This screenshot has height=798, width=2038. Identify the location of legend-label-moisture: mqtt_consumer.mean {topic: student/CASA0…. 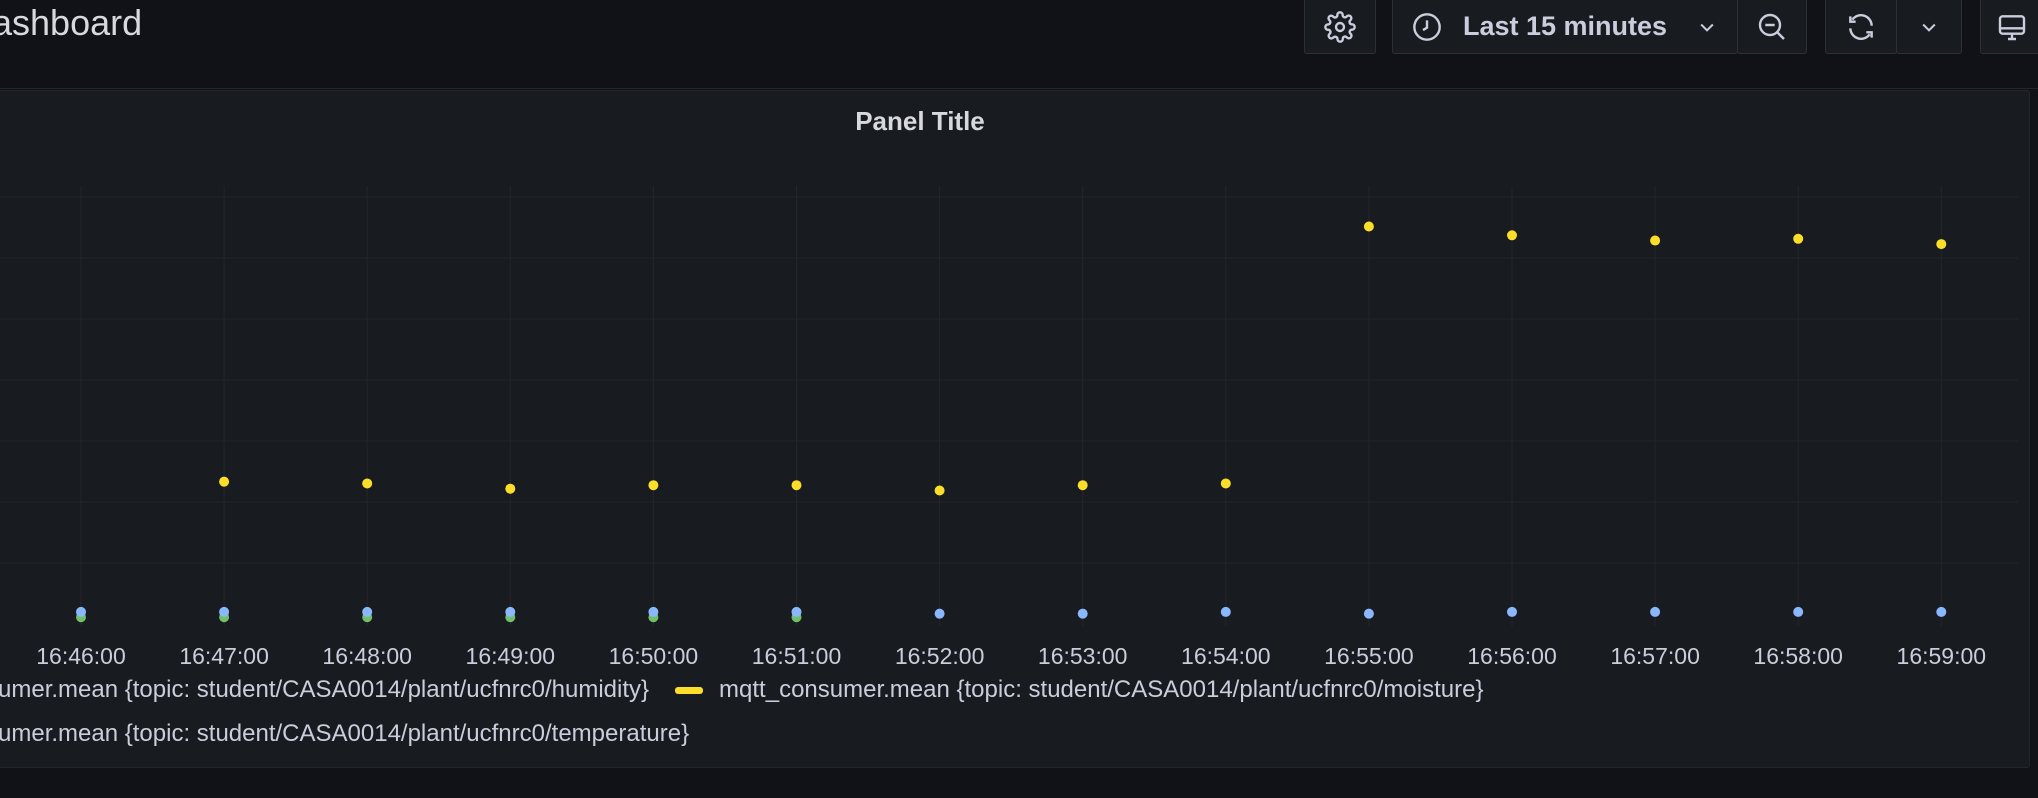
(1101, 689).